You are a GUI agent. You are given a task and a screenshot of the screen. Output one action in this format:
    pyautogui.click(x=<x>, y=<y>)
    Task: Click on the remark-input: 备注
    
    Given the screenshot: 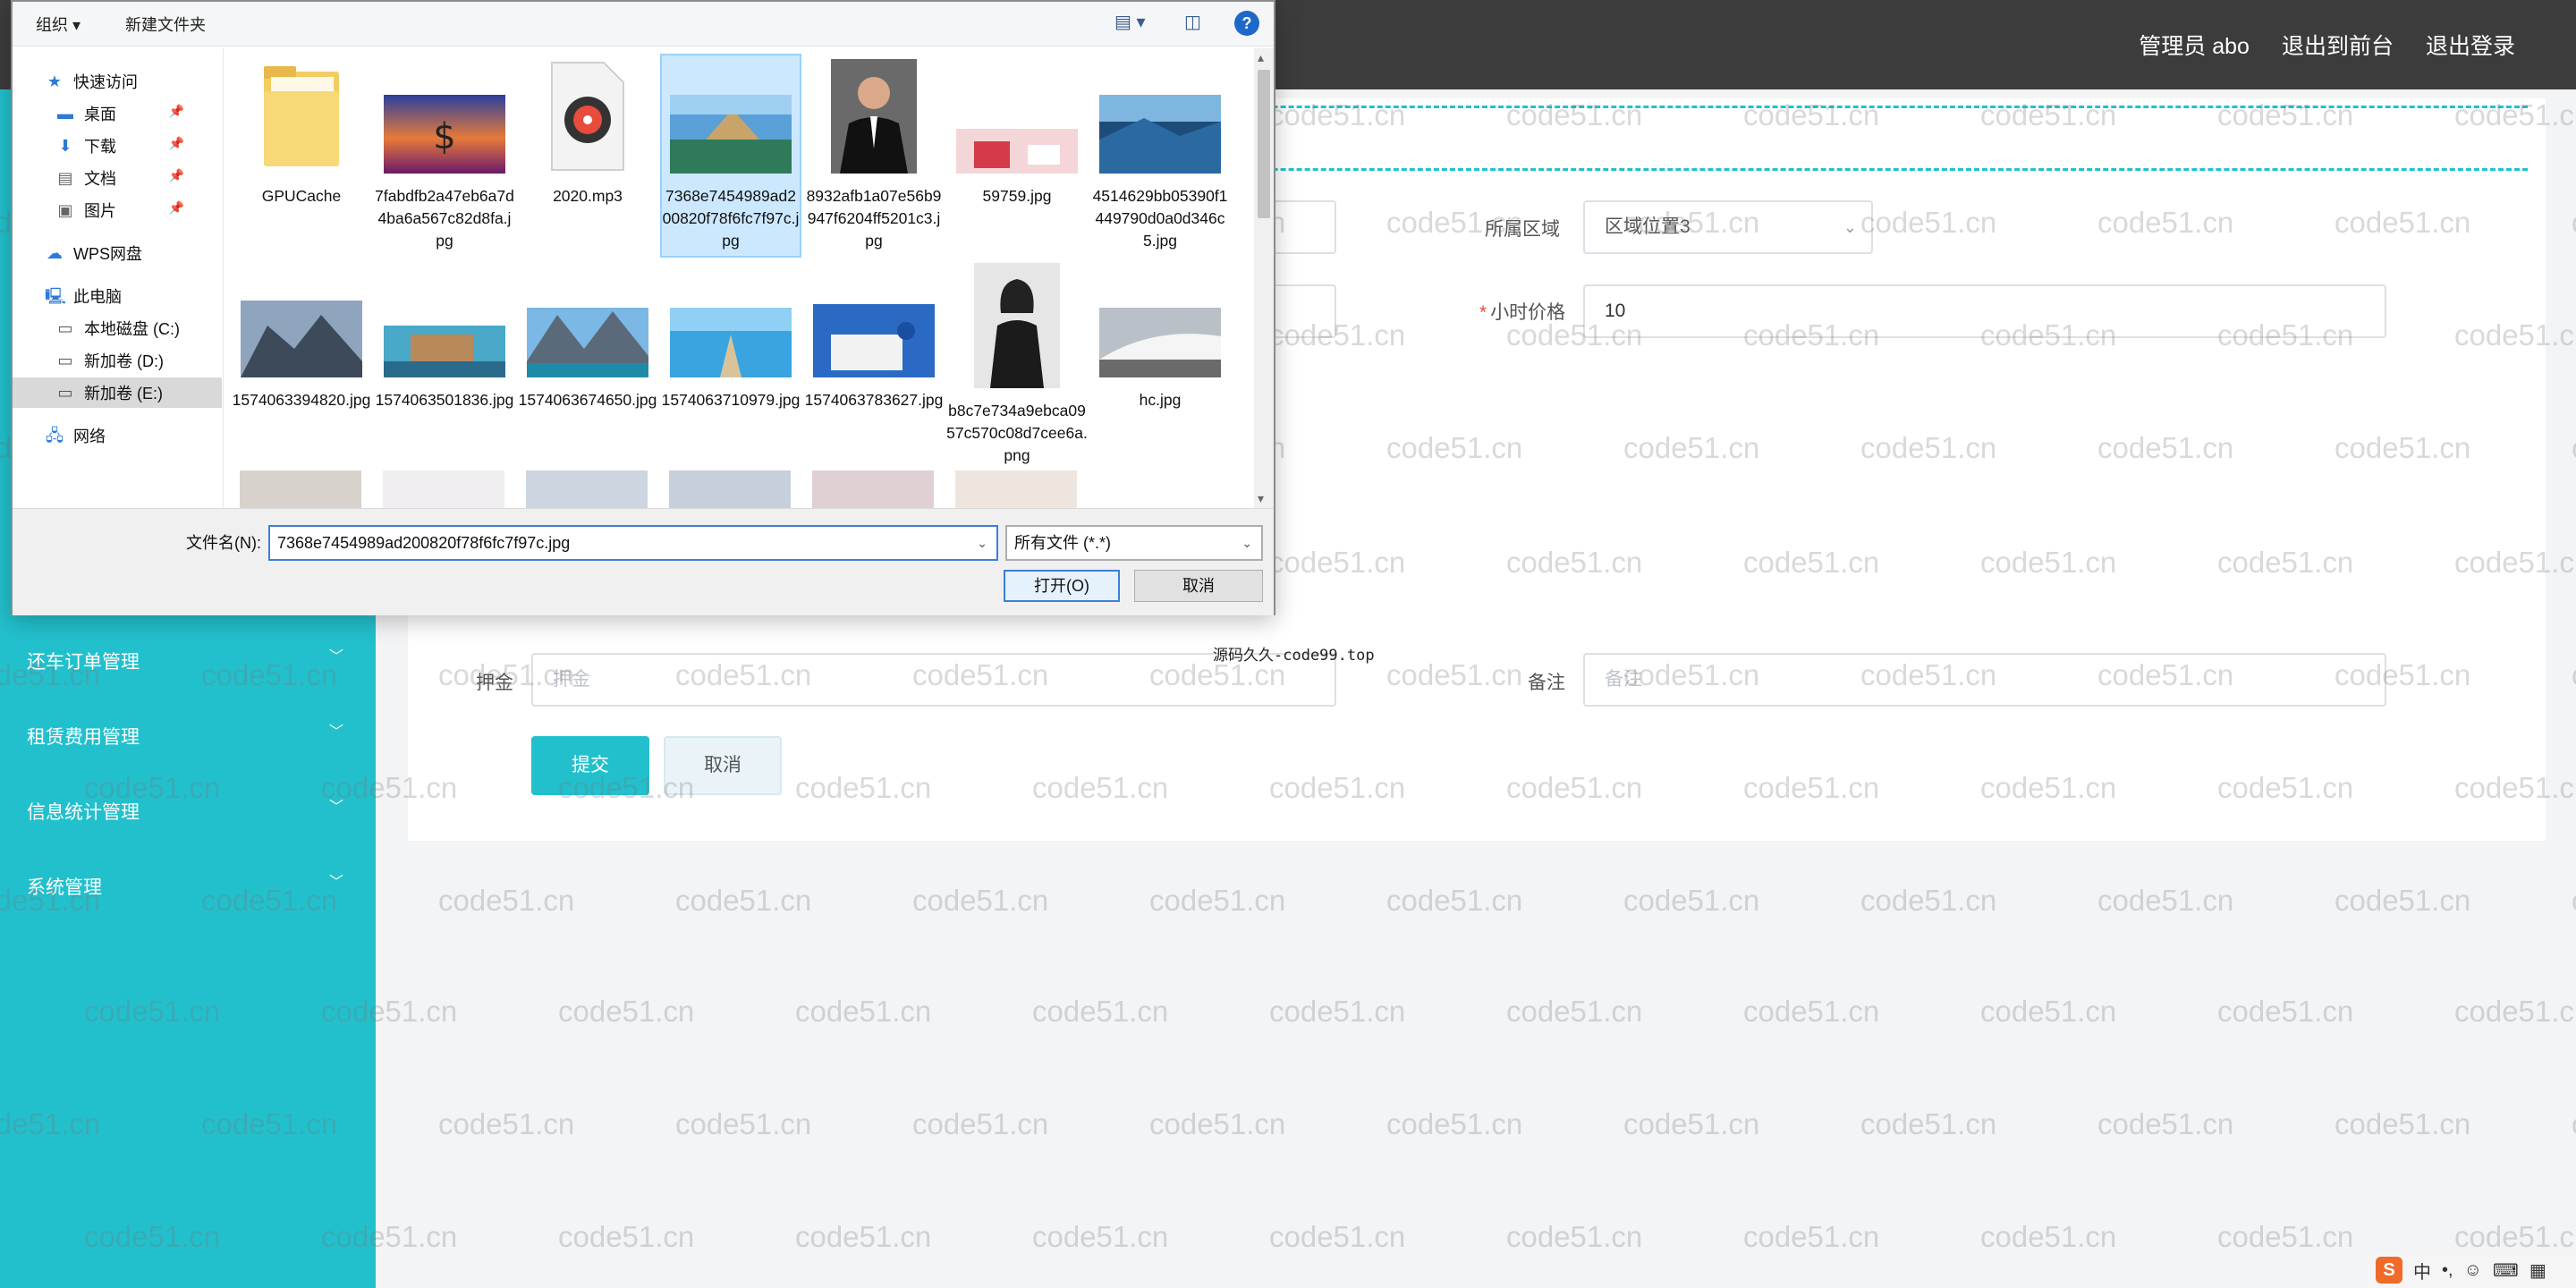 What is the action you would take?
    pyautogui.click(x=1984, y=680)
    